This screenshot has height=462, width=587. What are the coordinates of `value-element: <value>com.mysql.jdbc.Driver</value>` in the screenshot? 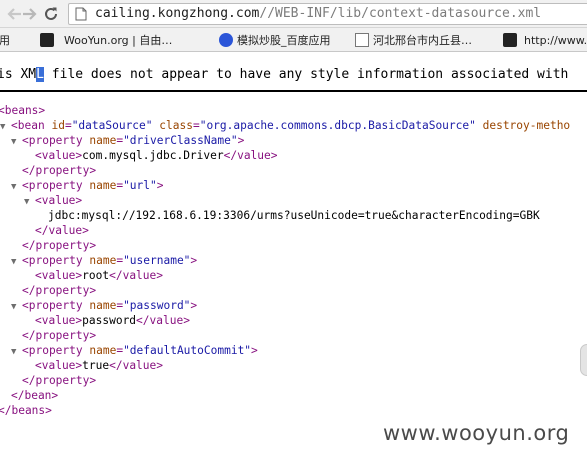 It's located at (156, 155).